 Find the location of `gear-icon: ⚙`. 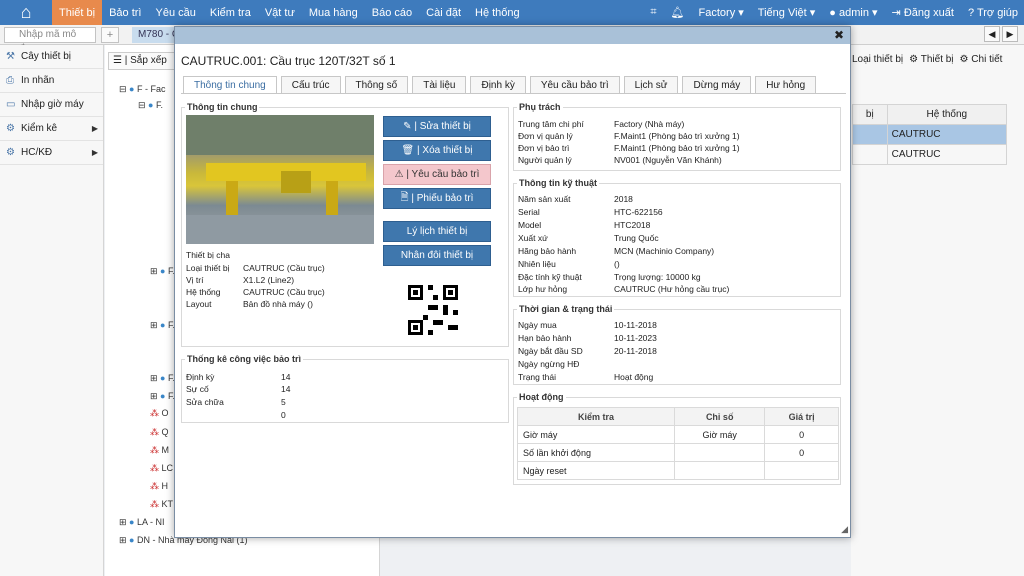

gear-icon: ⚙ is located at coordinates (10, 128).